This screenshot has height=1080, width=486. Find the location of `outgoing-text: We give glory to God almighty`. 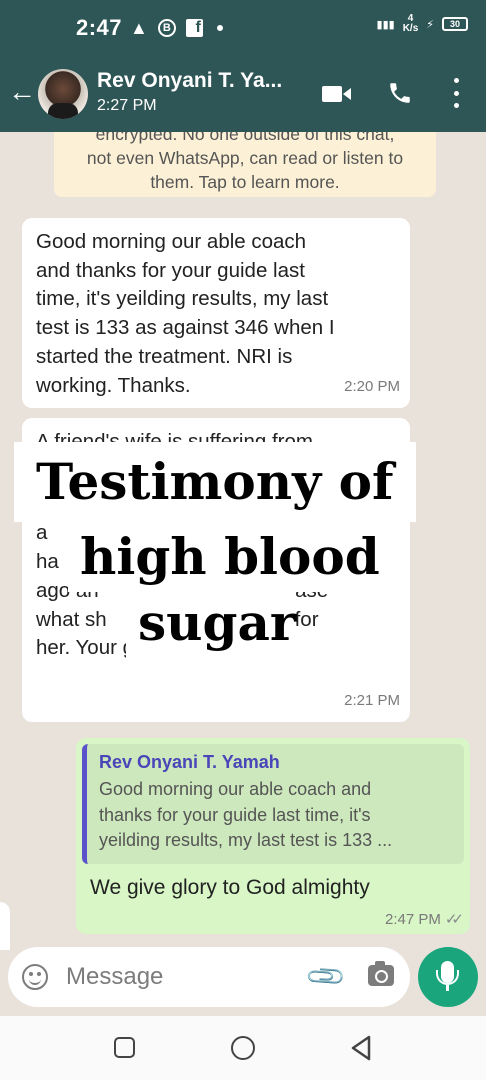

outgoing-text: We give glory to God almighty is located at coordinates (230, 887).